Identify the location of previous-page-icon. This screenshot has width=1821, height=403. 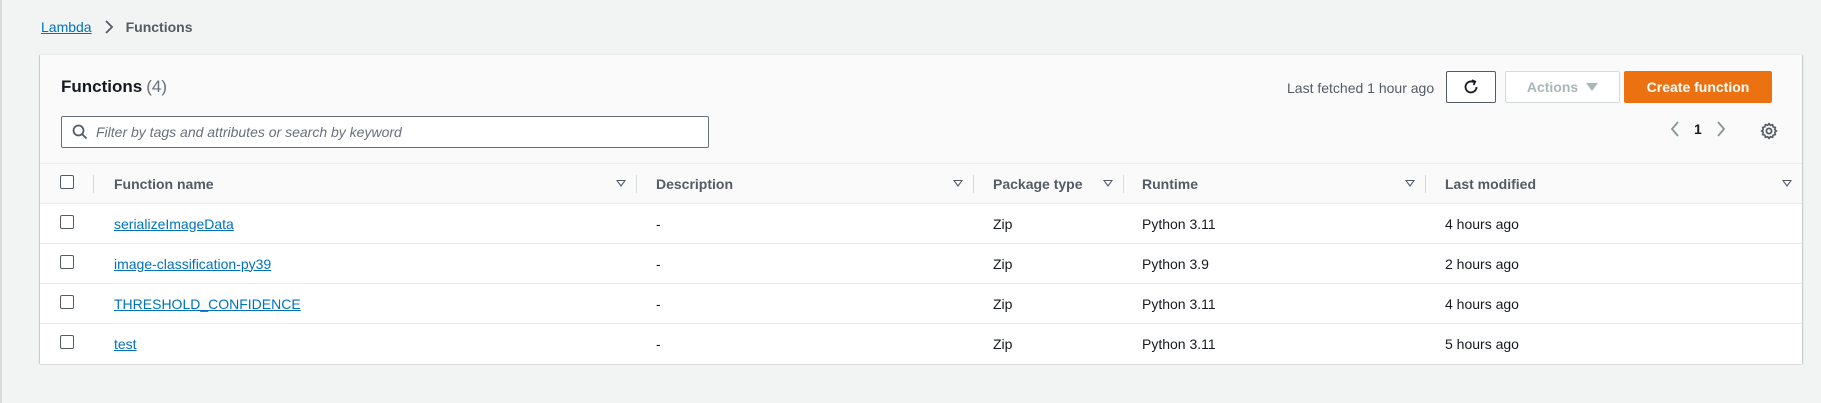
(1675, 129).